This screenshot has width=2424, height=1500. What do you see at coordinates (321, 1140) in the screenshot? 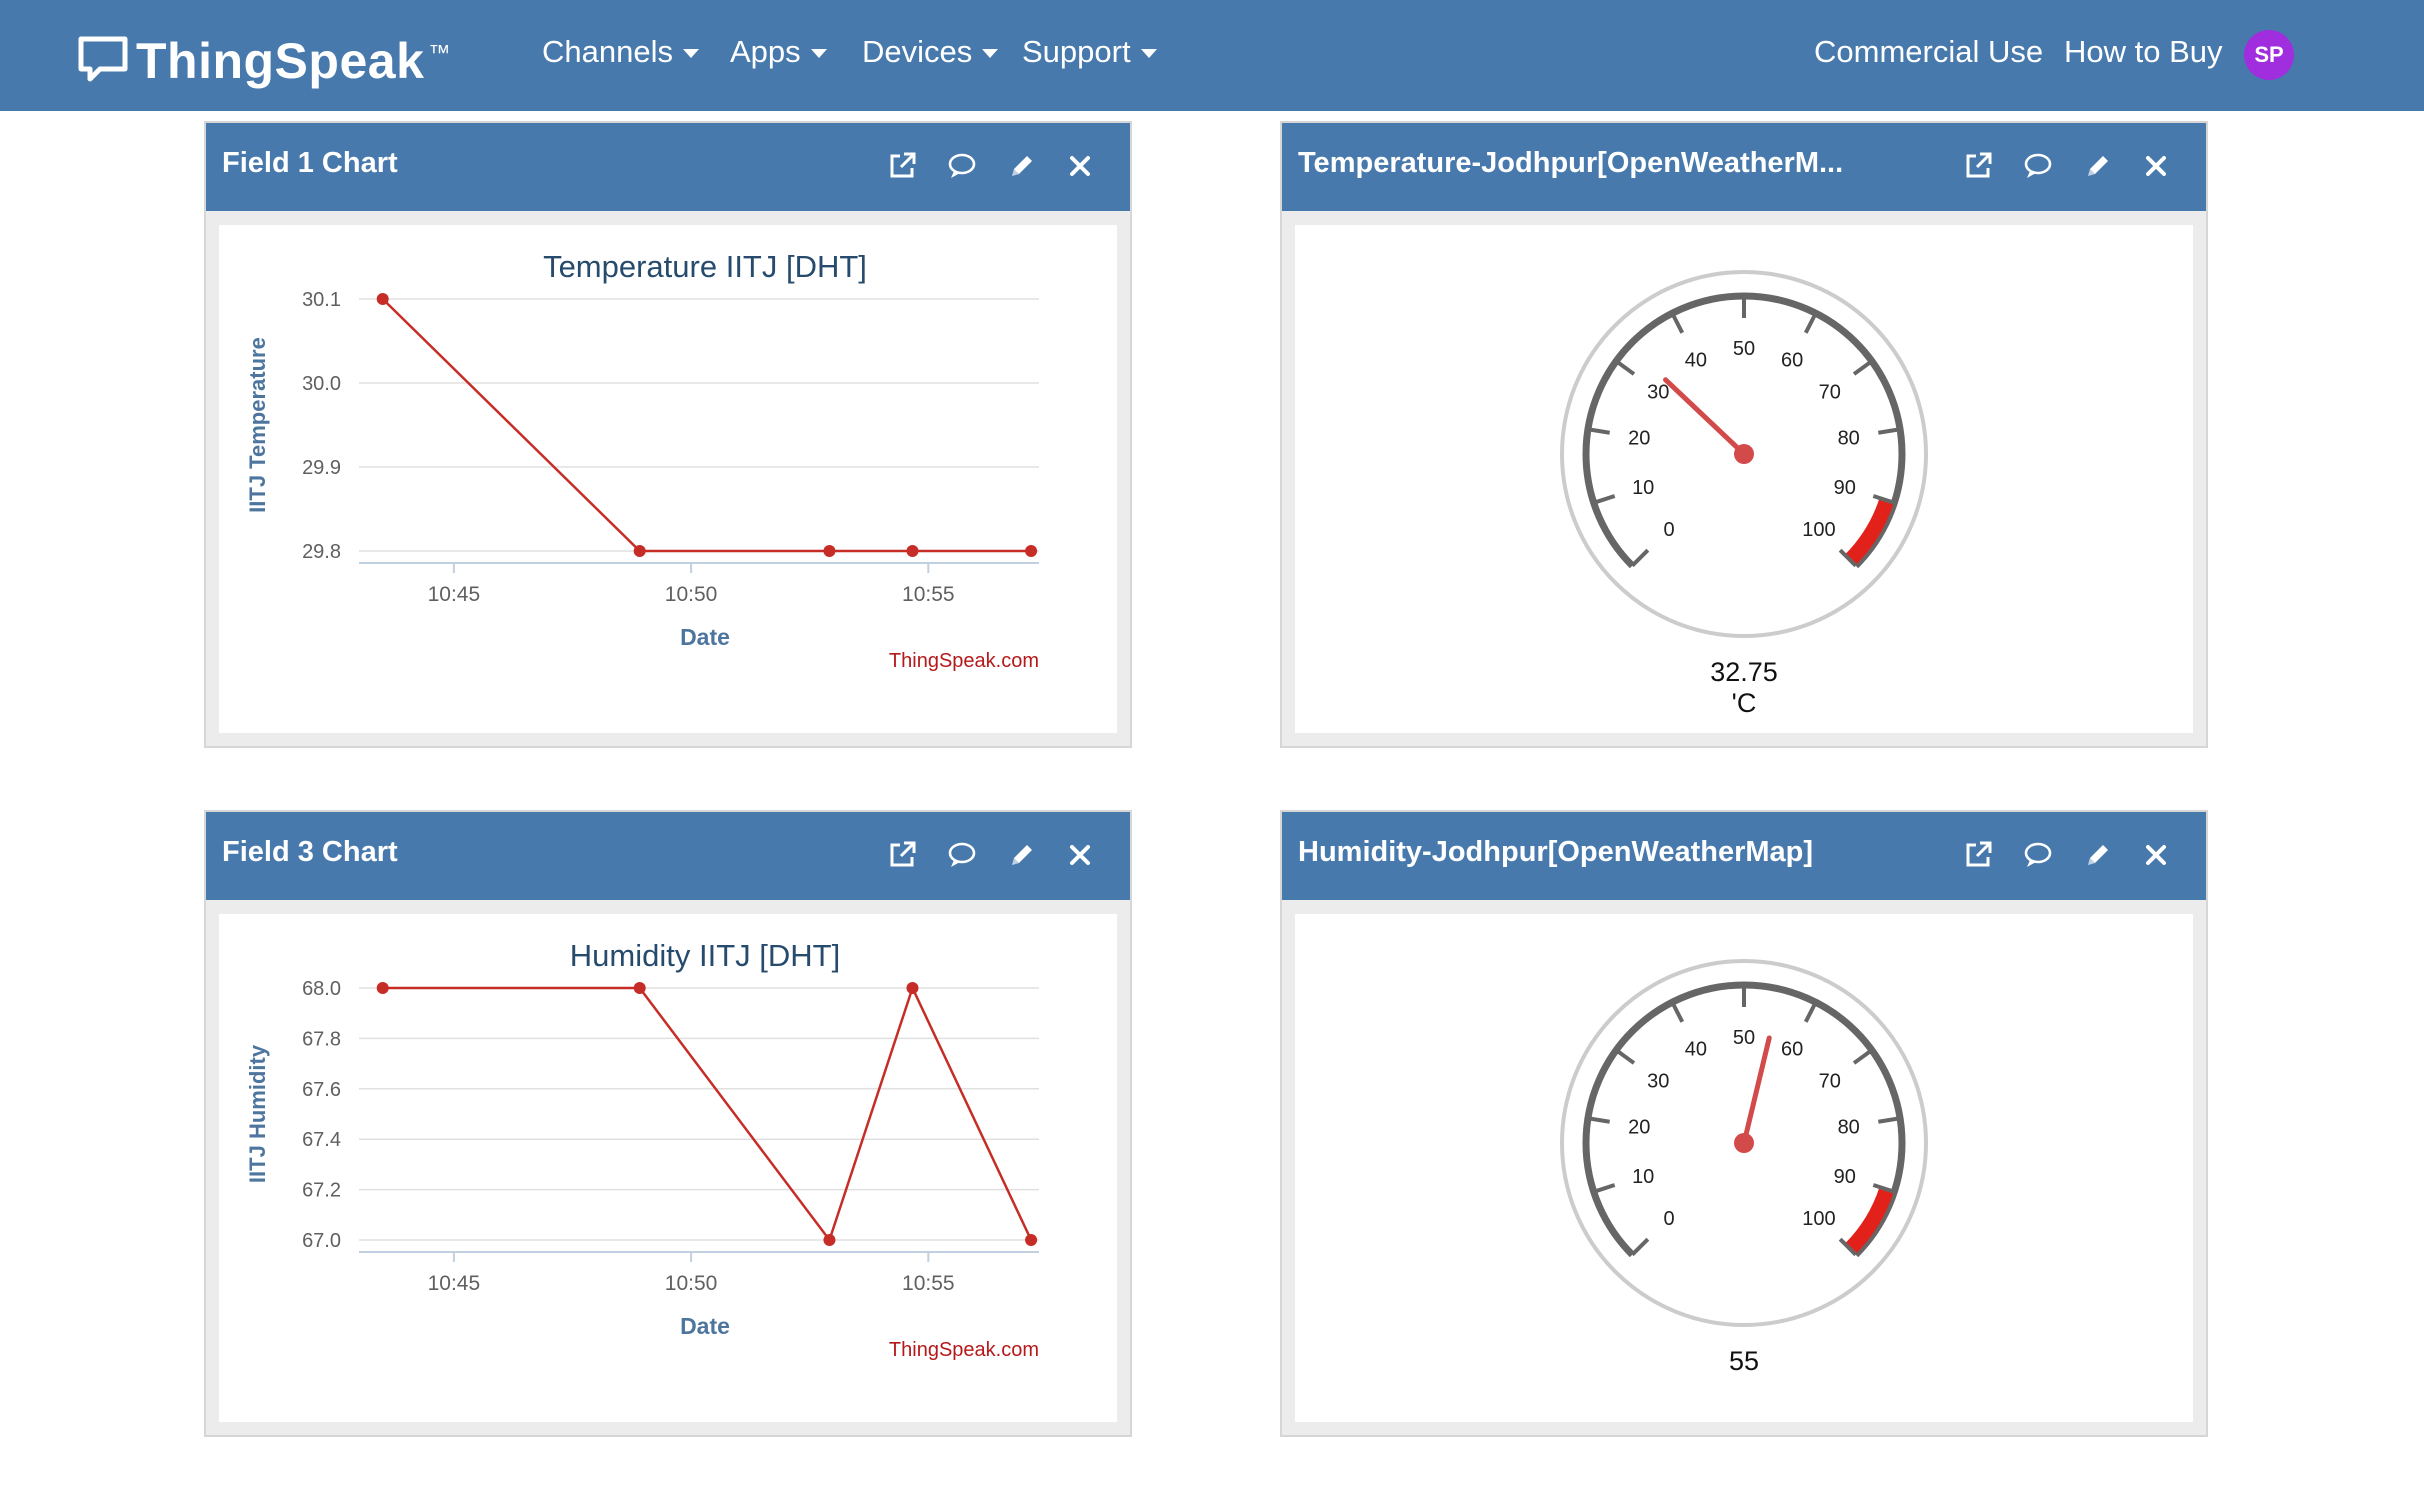
I see `y-tick-label: 67.4` at bounding box center [321, 1140].